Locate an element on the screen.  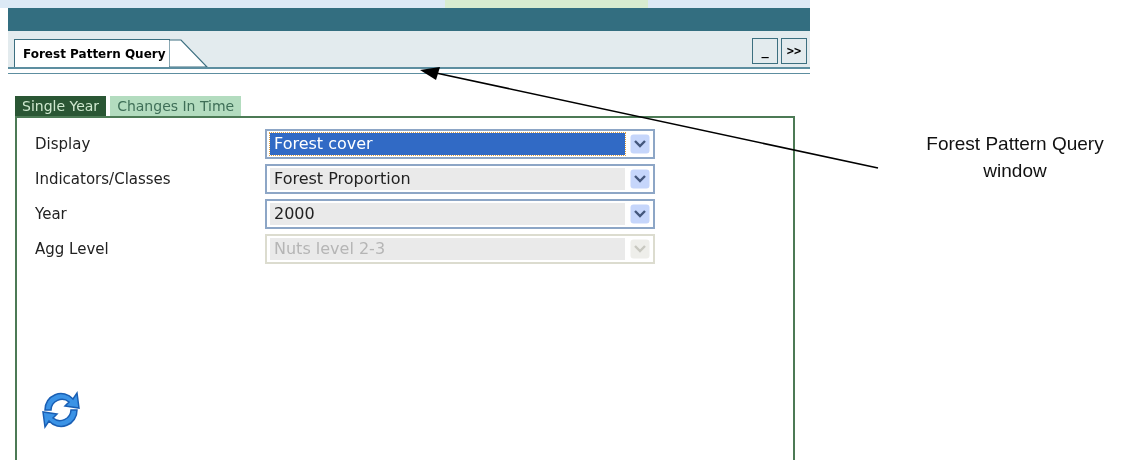
tab: Changes In Time is located at coordinates (176, 106).